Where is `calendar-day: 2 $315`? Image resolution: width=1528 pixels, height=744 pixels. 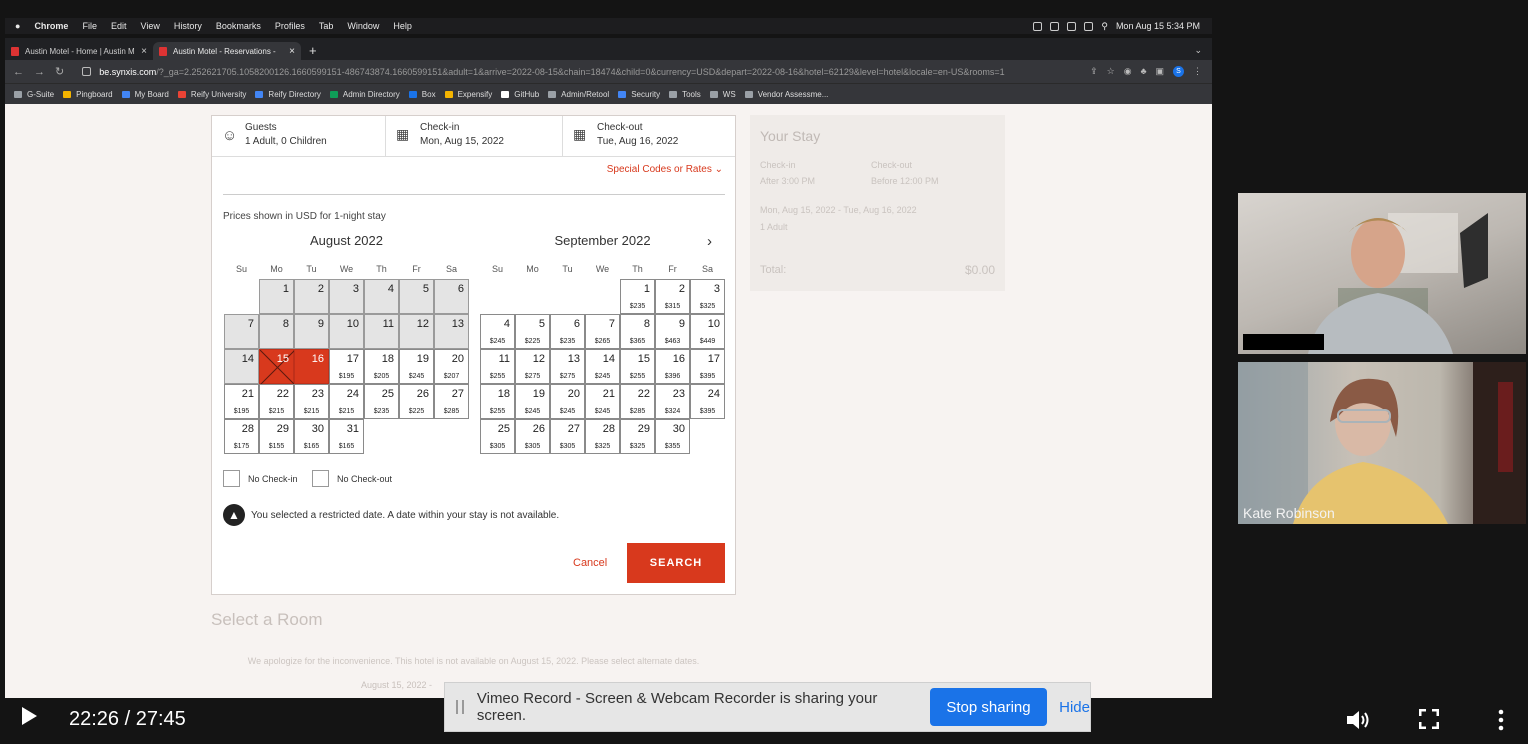 calendar-day: 2 $315 is located at coordinates (672, 296).